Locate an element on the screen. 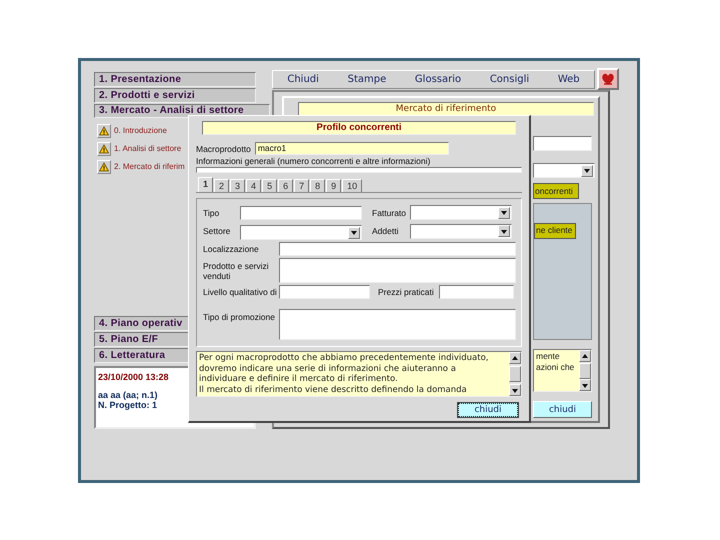 The image size is (720, 540). field-label: Tipo is located at coordinates (211, 213).